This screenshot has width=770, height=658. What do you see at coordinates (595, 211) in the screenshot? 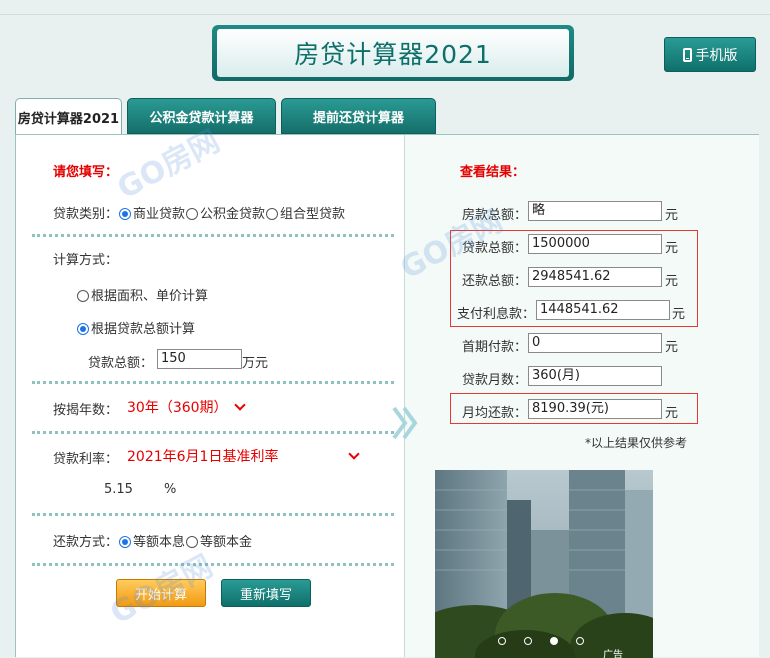
I see `house-total-value: 略` at bounding box center [595, 211].